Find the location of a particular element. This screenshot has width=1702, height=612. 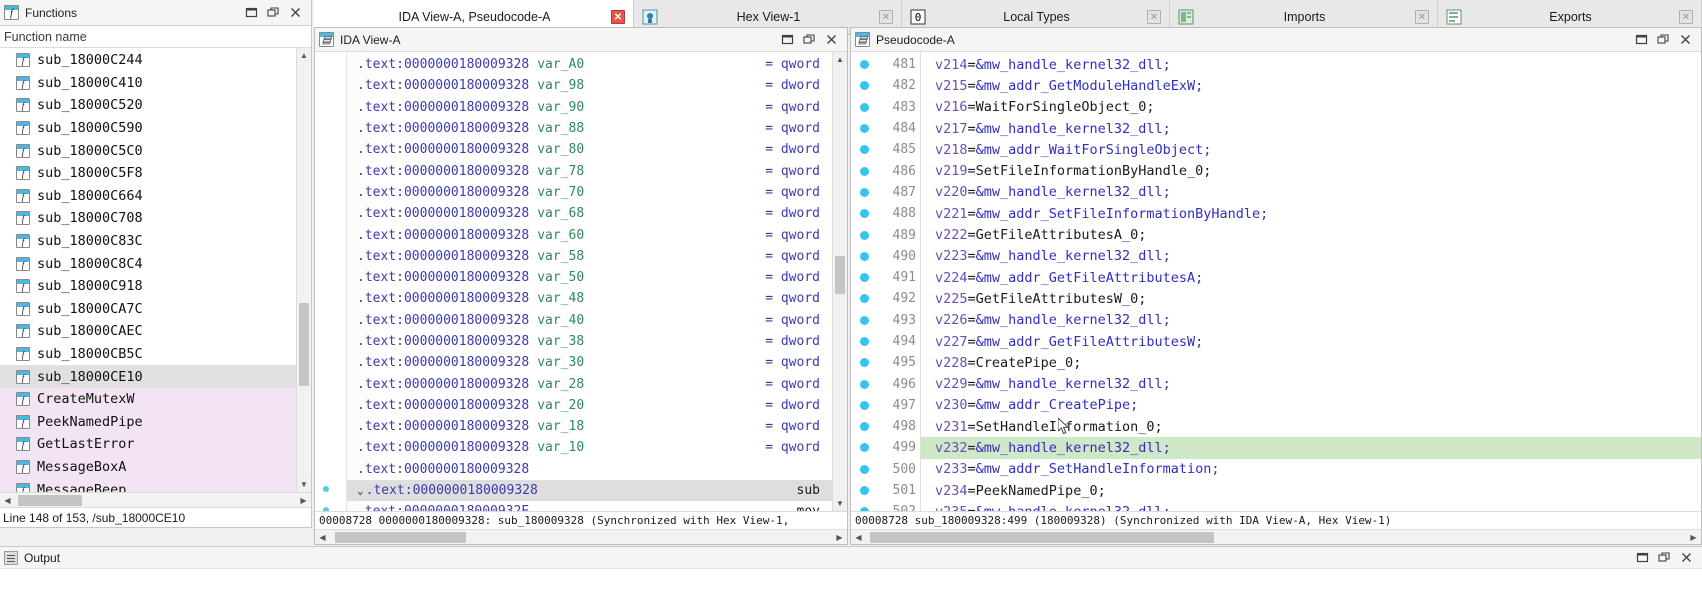

pseudocode-line: v230 = &mw_addr_CreatePipe; is located at coordinates (1311, 405).